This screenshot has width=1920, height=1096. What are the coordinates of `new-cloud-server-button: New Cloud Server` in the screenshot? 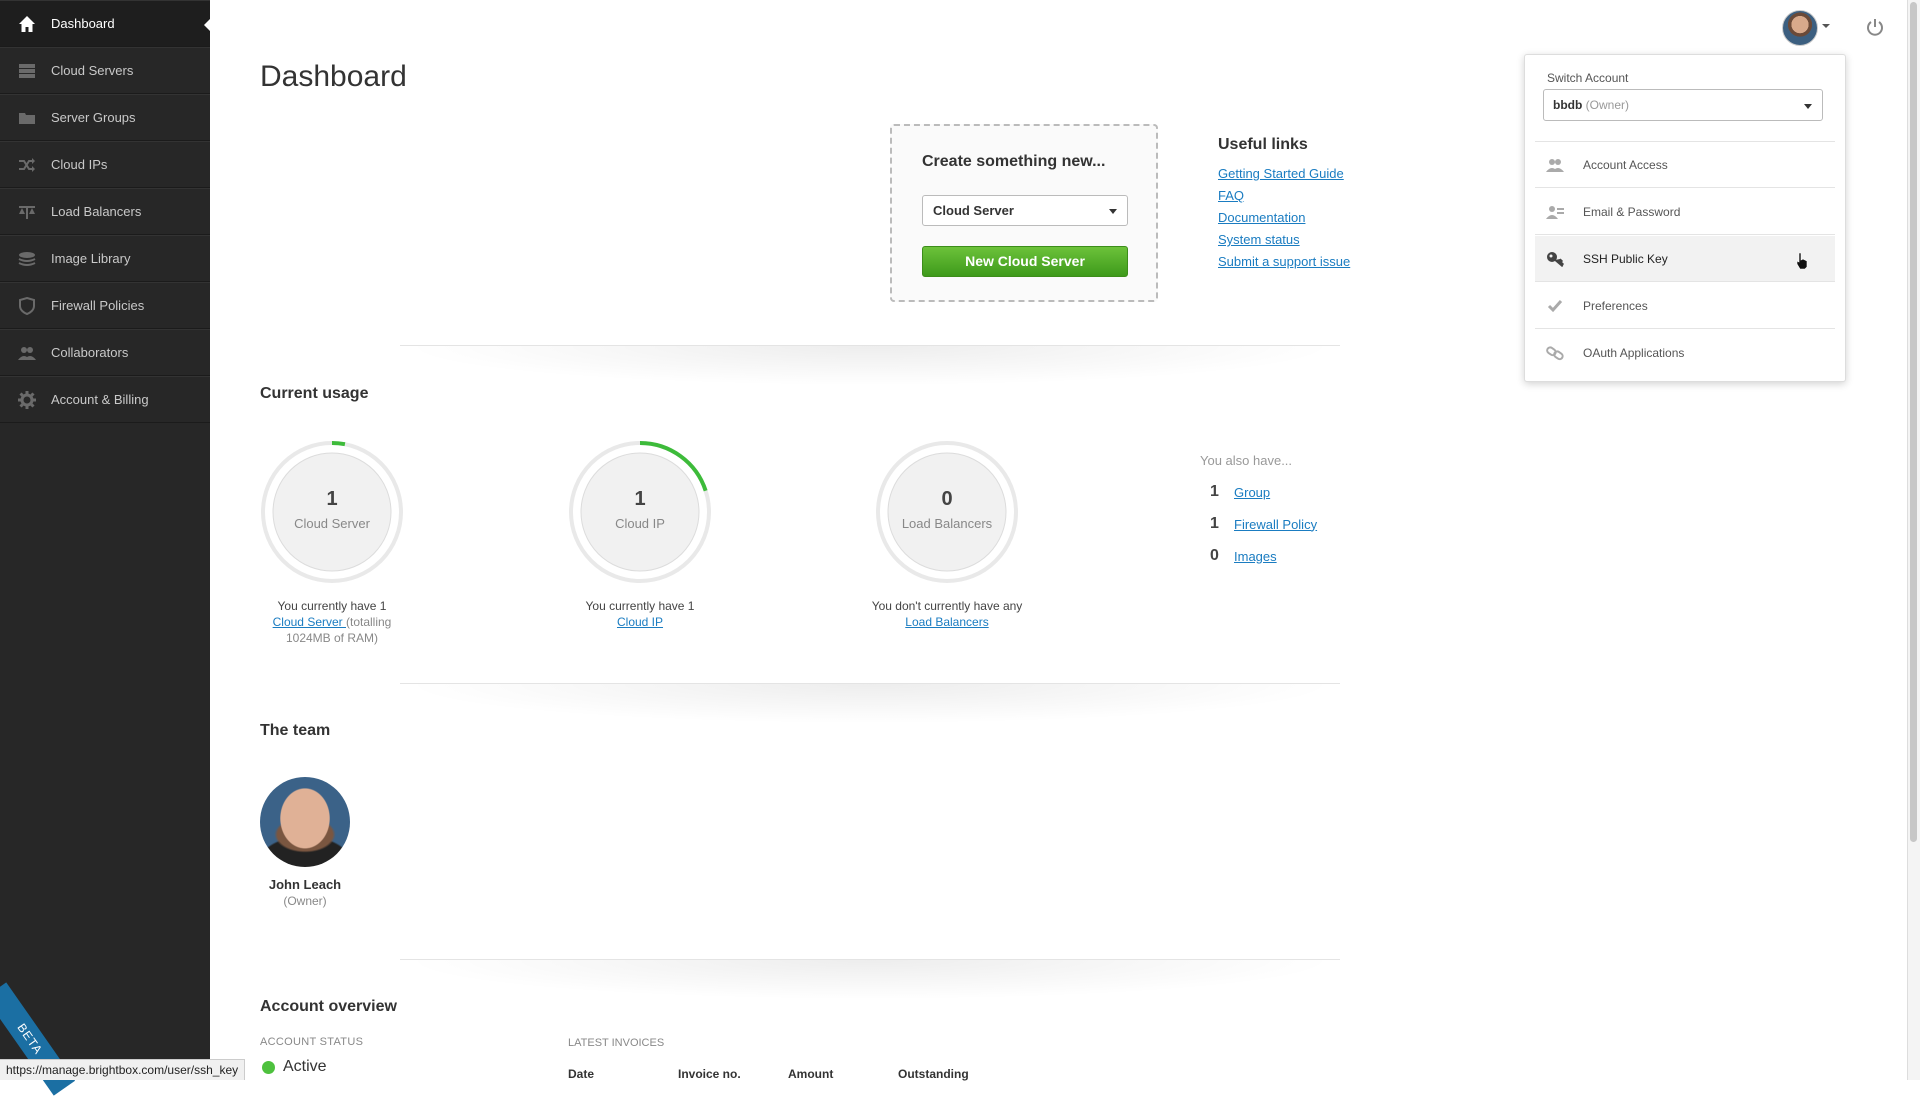 It's located at (1025, 261).